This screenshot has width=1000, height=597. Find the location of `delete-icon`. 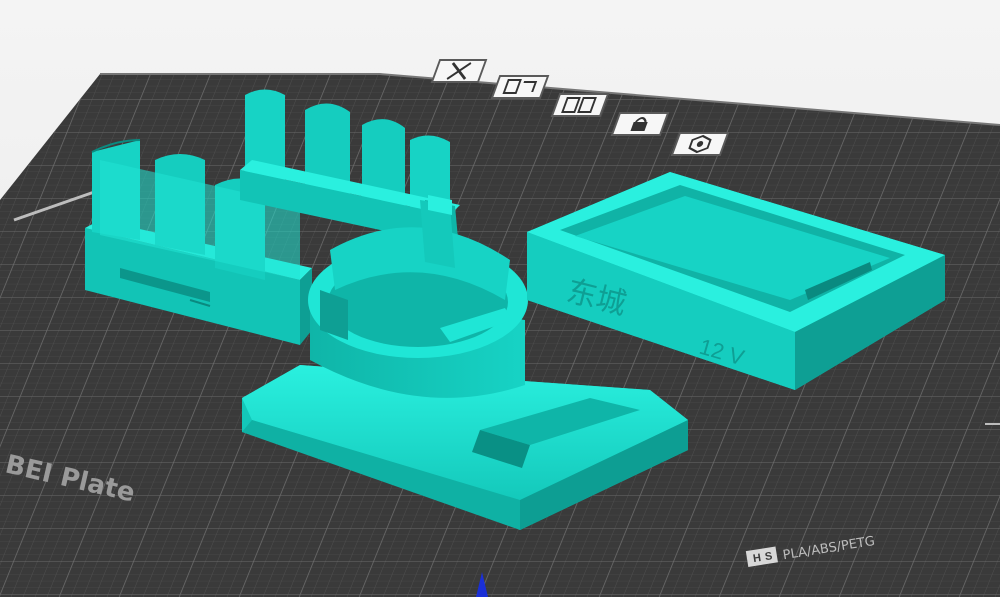

delete-icon is located at coordinates (459, 71).